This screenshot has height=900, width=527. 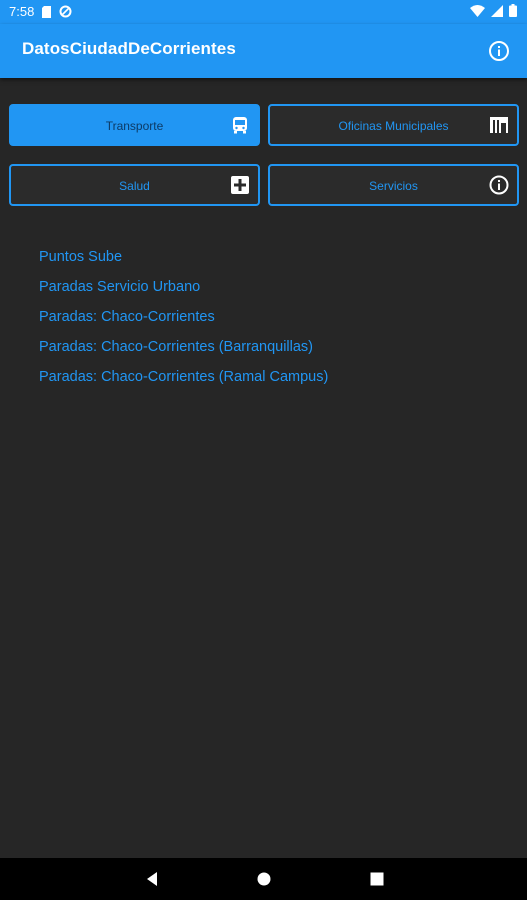 What do you see at coordinates (183, 262) in the screenshot?
I see `link-puntos-sube: Puntos Sube` at bounding box center [183, 262].